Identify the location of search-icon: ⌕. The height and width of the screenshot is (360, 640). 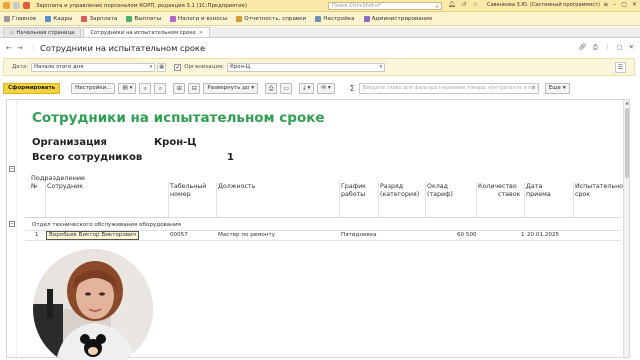
(437, 6).